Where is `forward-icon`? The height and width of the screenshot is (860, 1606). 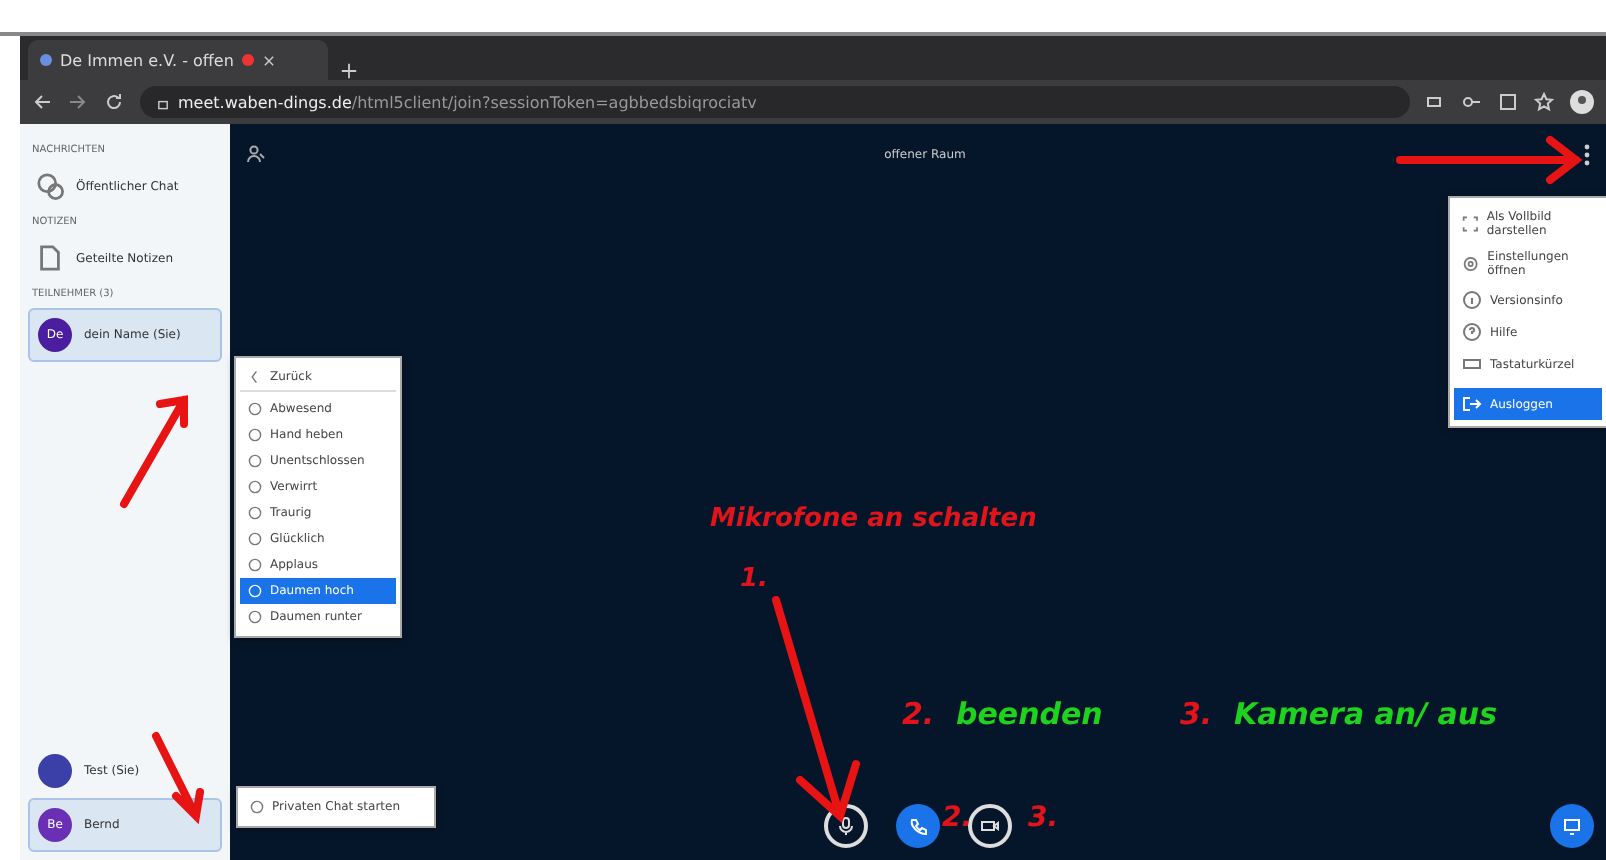 forward-icon is located at coordinates (78, 102).